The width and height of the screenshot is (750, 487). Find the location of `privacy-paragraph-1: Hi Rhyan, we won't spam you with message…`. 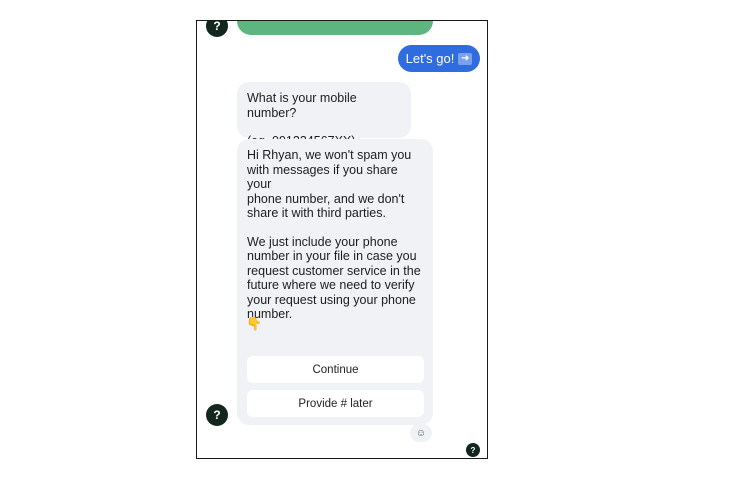

privacy-paragraph-1: Hi Rhyan, we won't spam you with message… is located at coordinates (329, 184).